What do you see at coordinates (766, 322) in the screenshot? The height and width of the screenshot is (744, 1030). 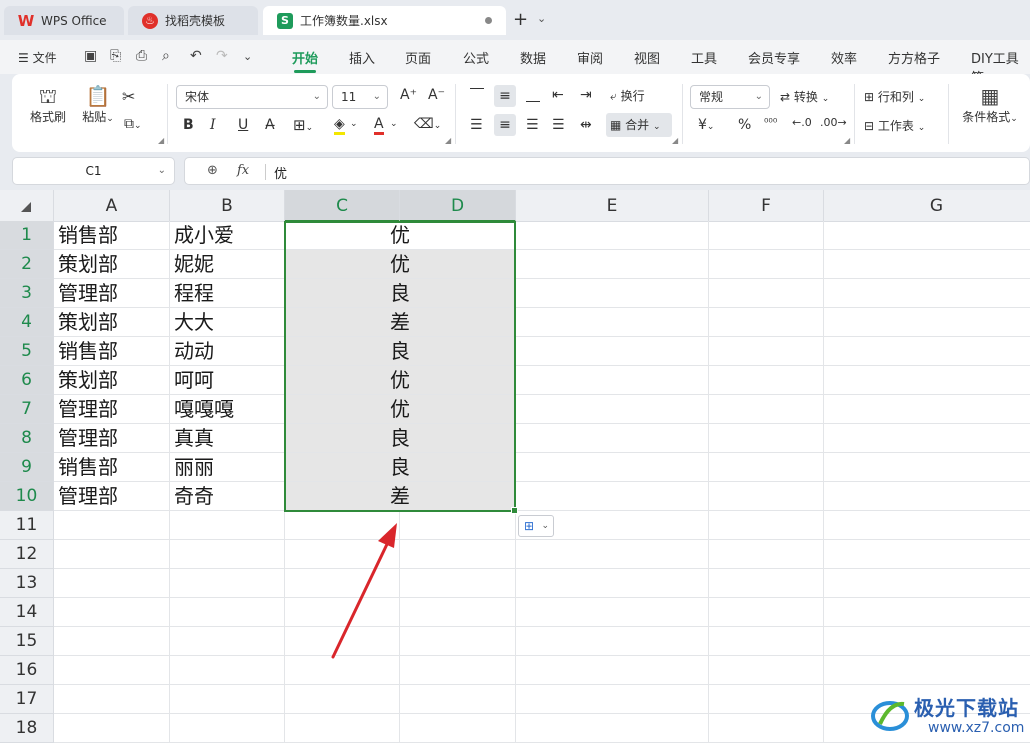 I see `cell-f4` at bounding box center [766, 322].